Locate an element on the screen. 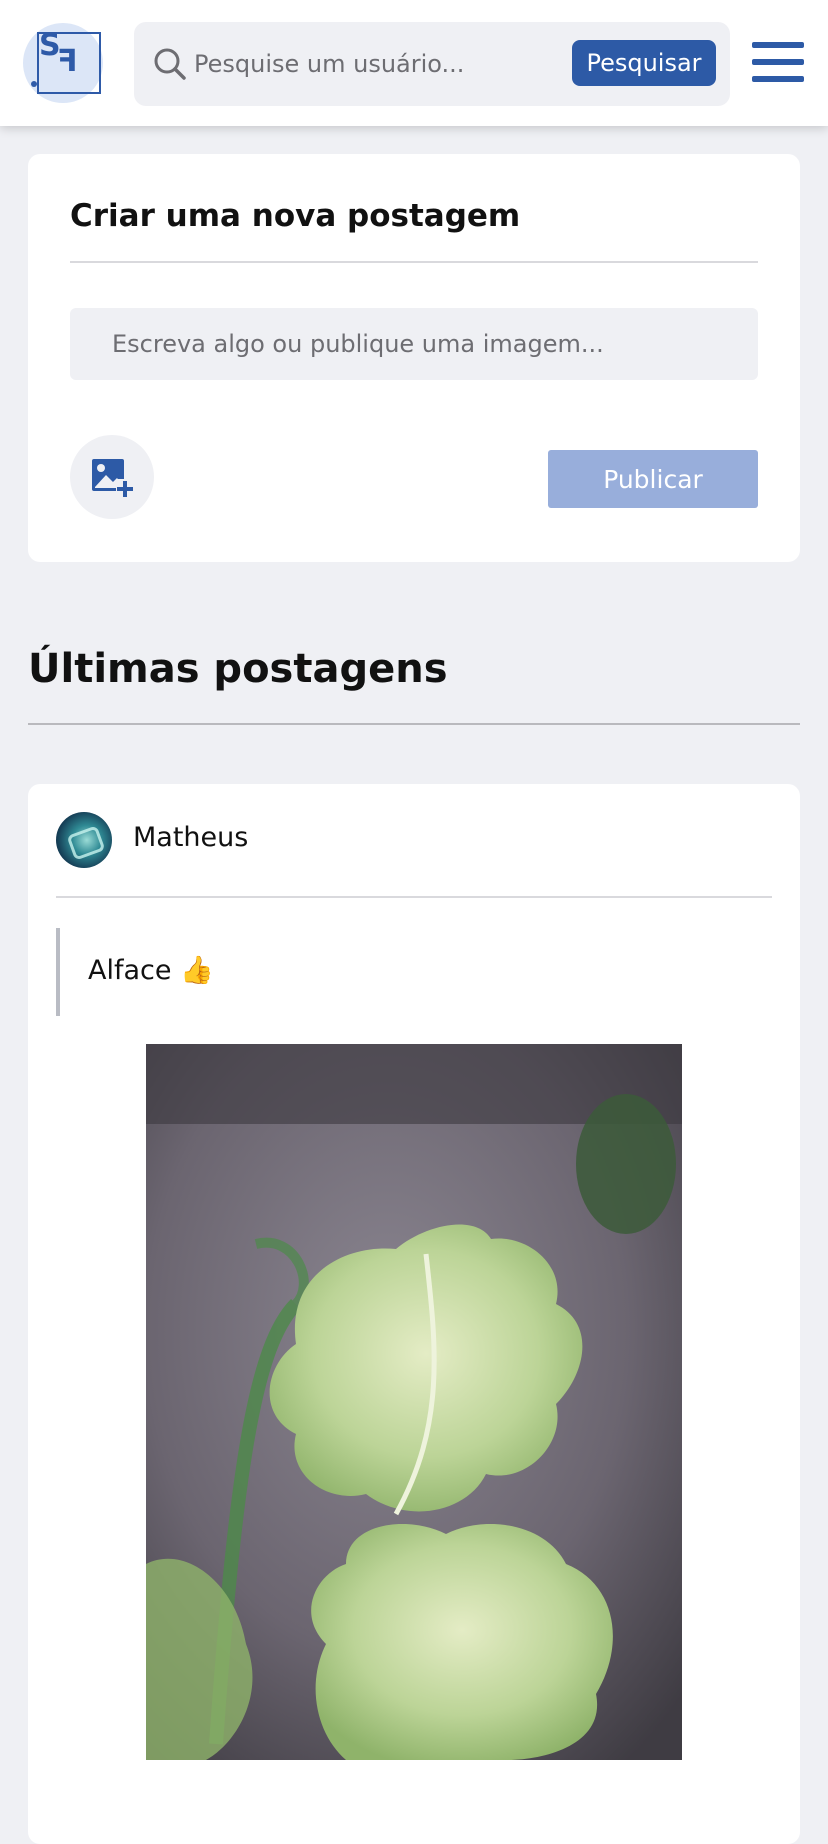  search-bar: Pesquisar is located at coordinates (432, 64).